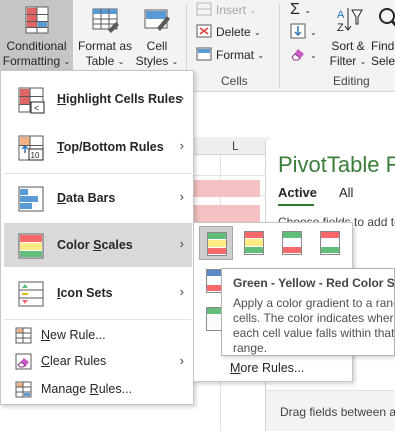  I want to click on menu-item-label: Clear Rules, so click(73, 361).